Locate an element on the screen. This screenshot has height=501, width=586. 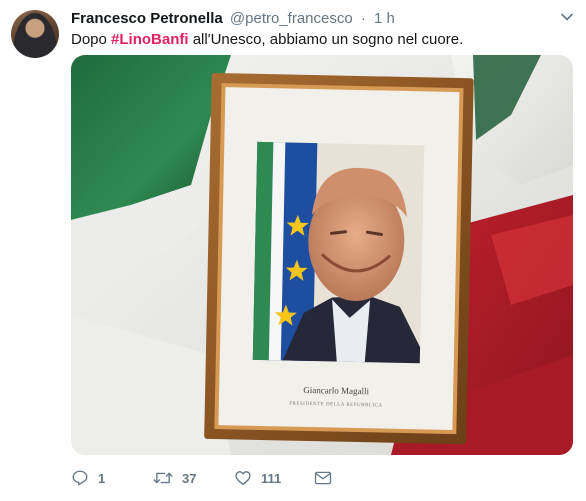
reply-button: 1 is located at coordinates (88, 478).